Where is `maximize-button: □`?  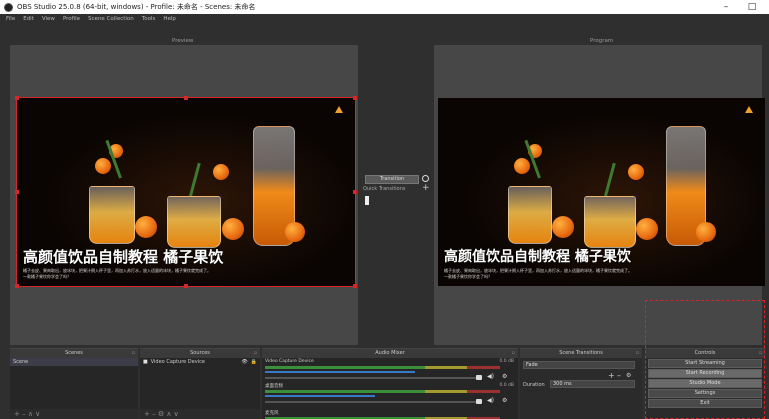
maximize-button: □ is located at coordinates (752, 7).